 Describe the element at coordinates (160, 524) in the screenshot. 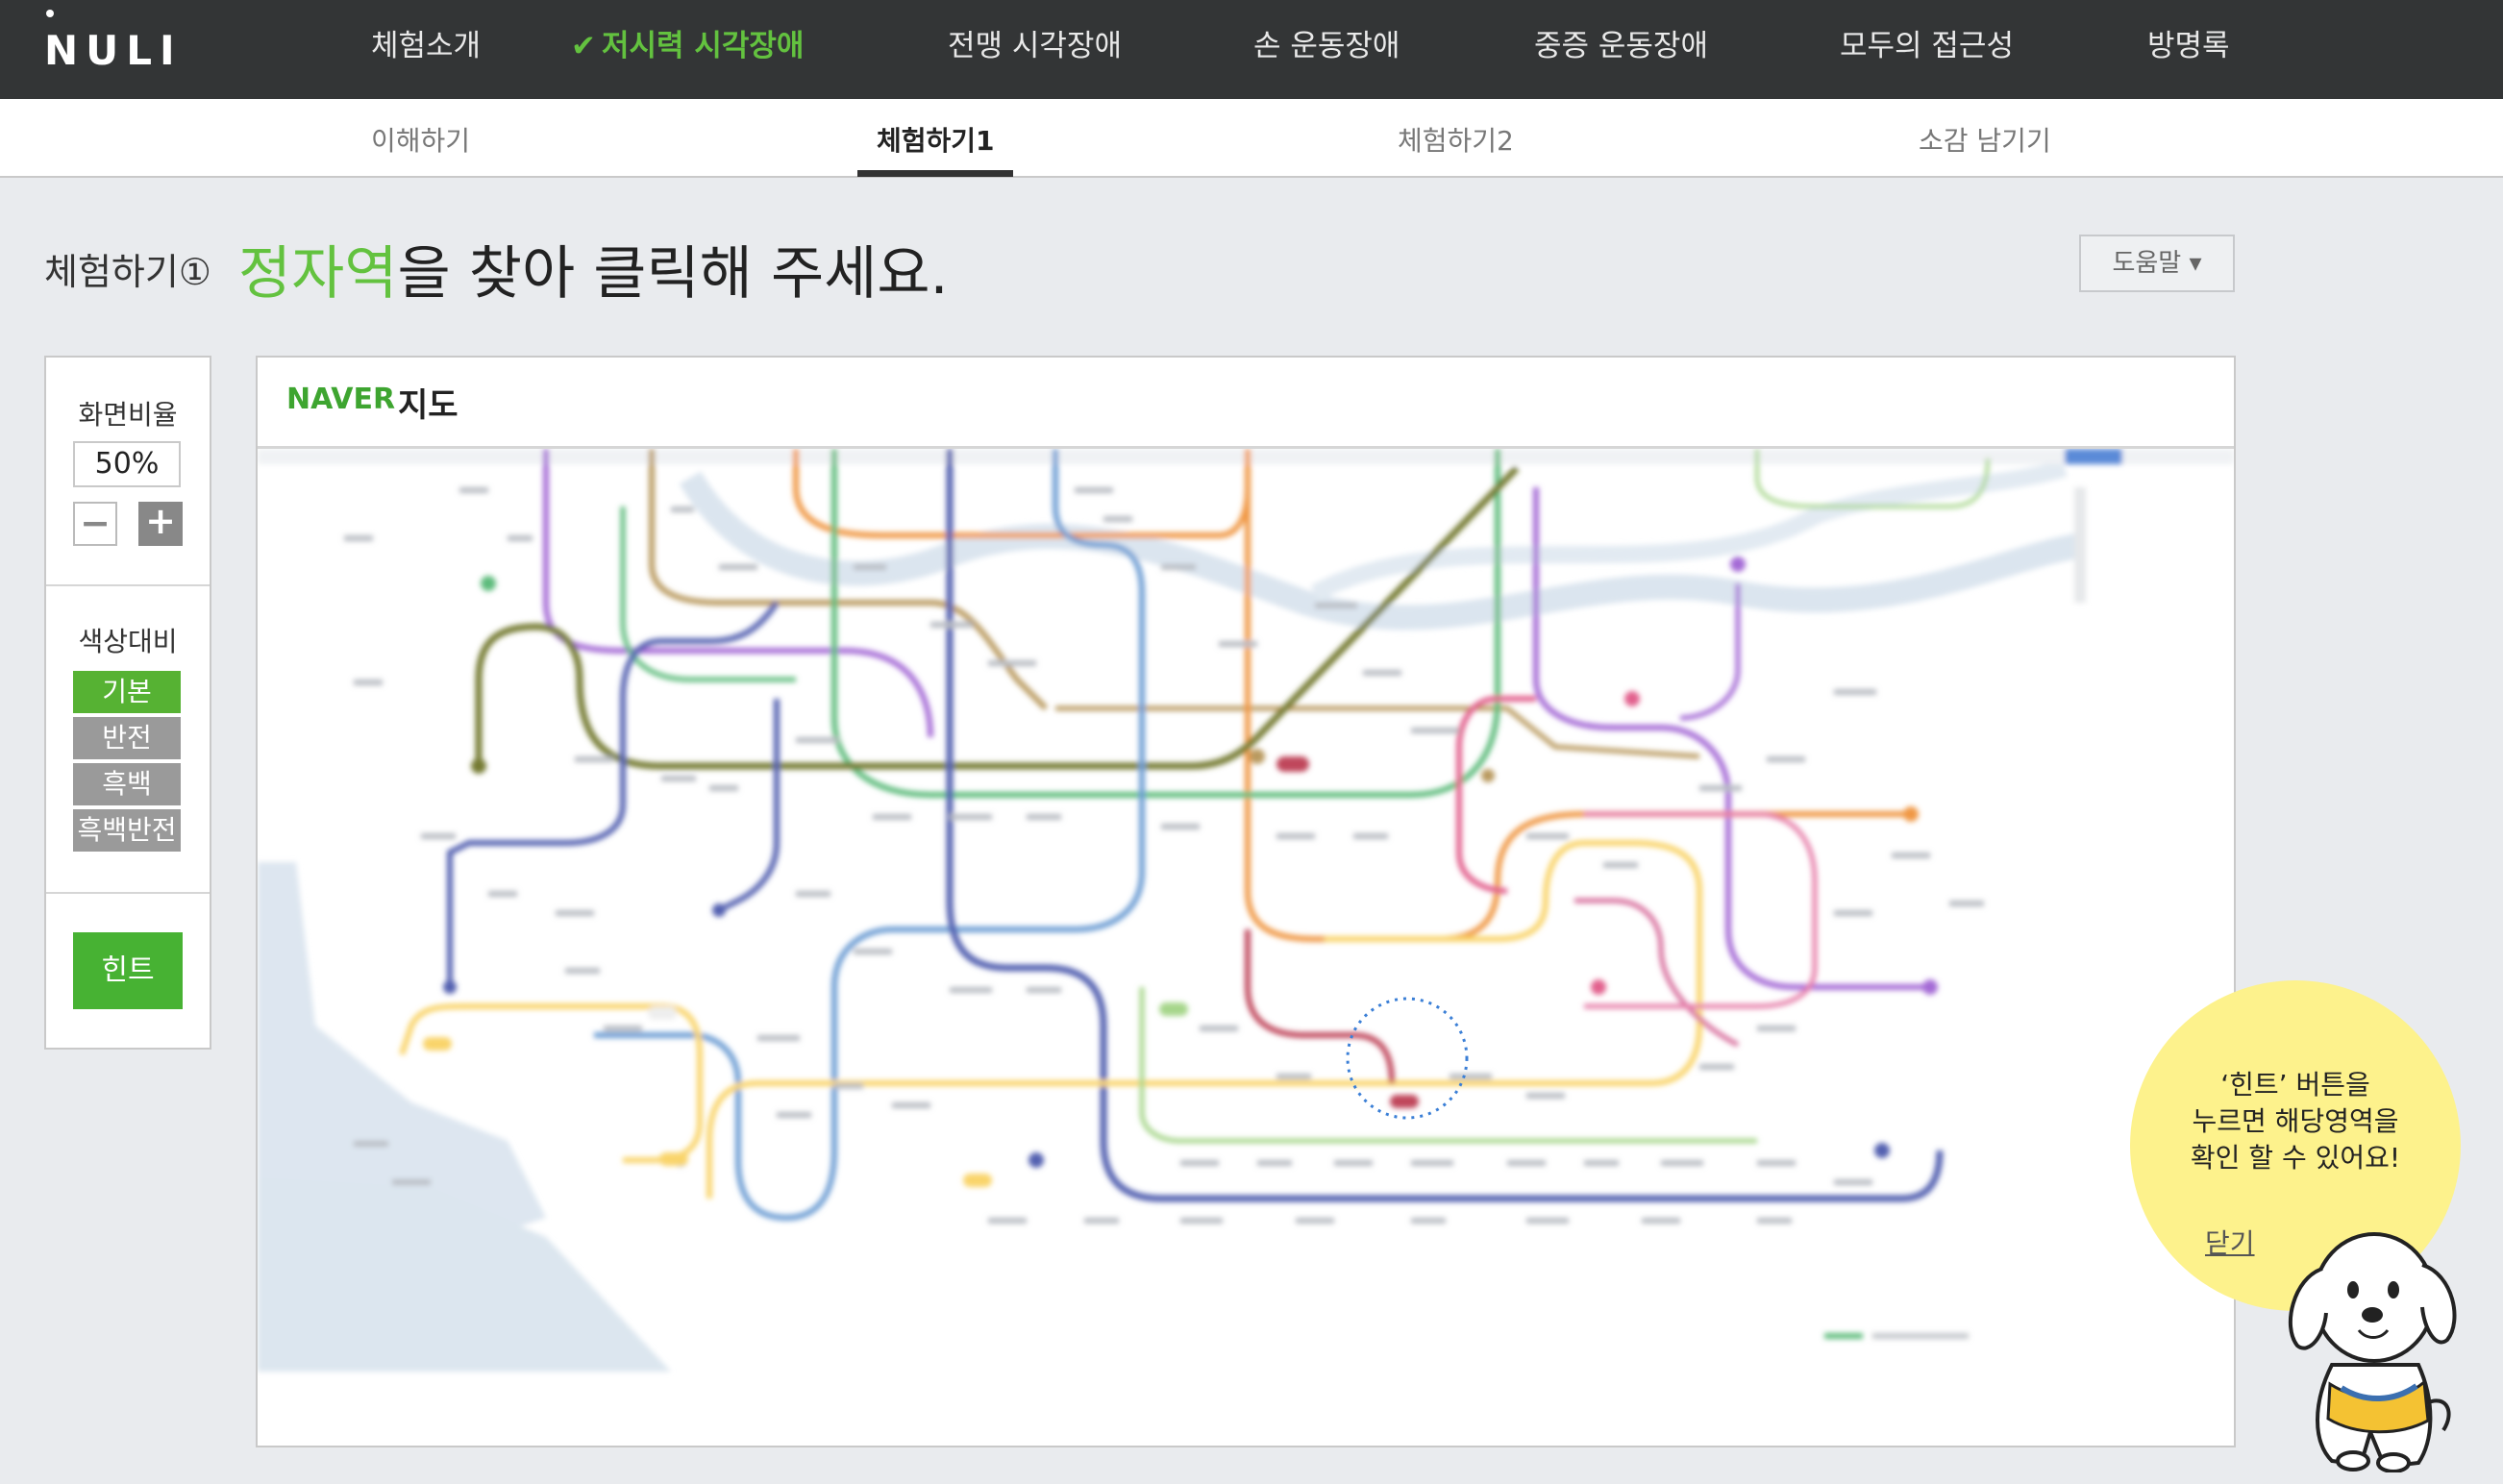

I see `zoom-in-button: +` at that location.